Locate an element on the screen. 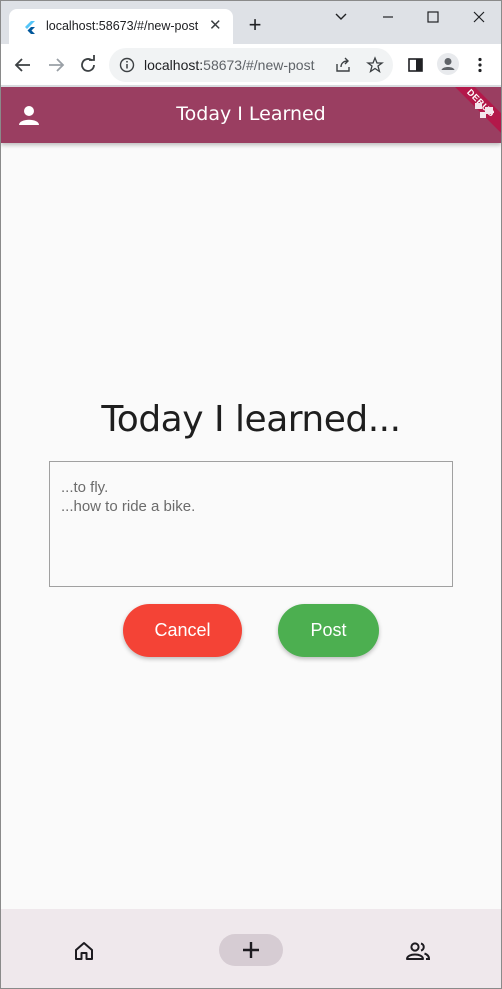 The image size is (502, 989). tab-title: localhost:58673/#/new-post is located at coordinates (122, 26).